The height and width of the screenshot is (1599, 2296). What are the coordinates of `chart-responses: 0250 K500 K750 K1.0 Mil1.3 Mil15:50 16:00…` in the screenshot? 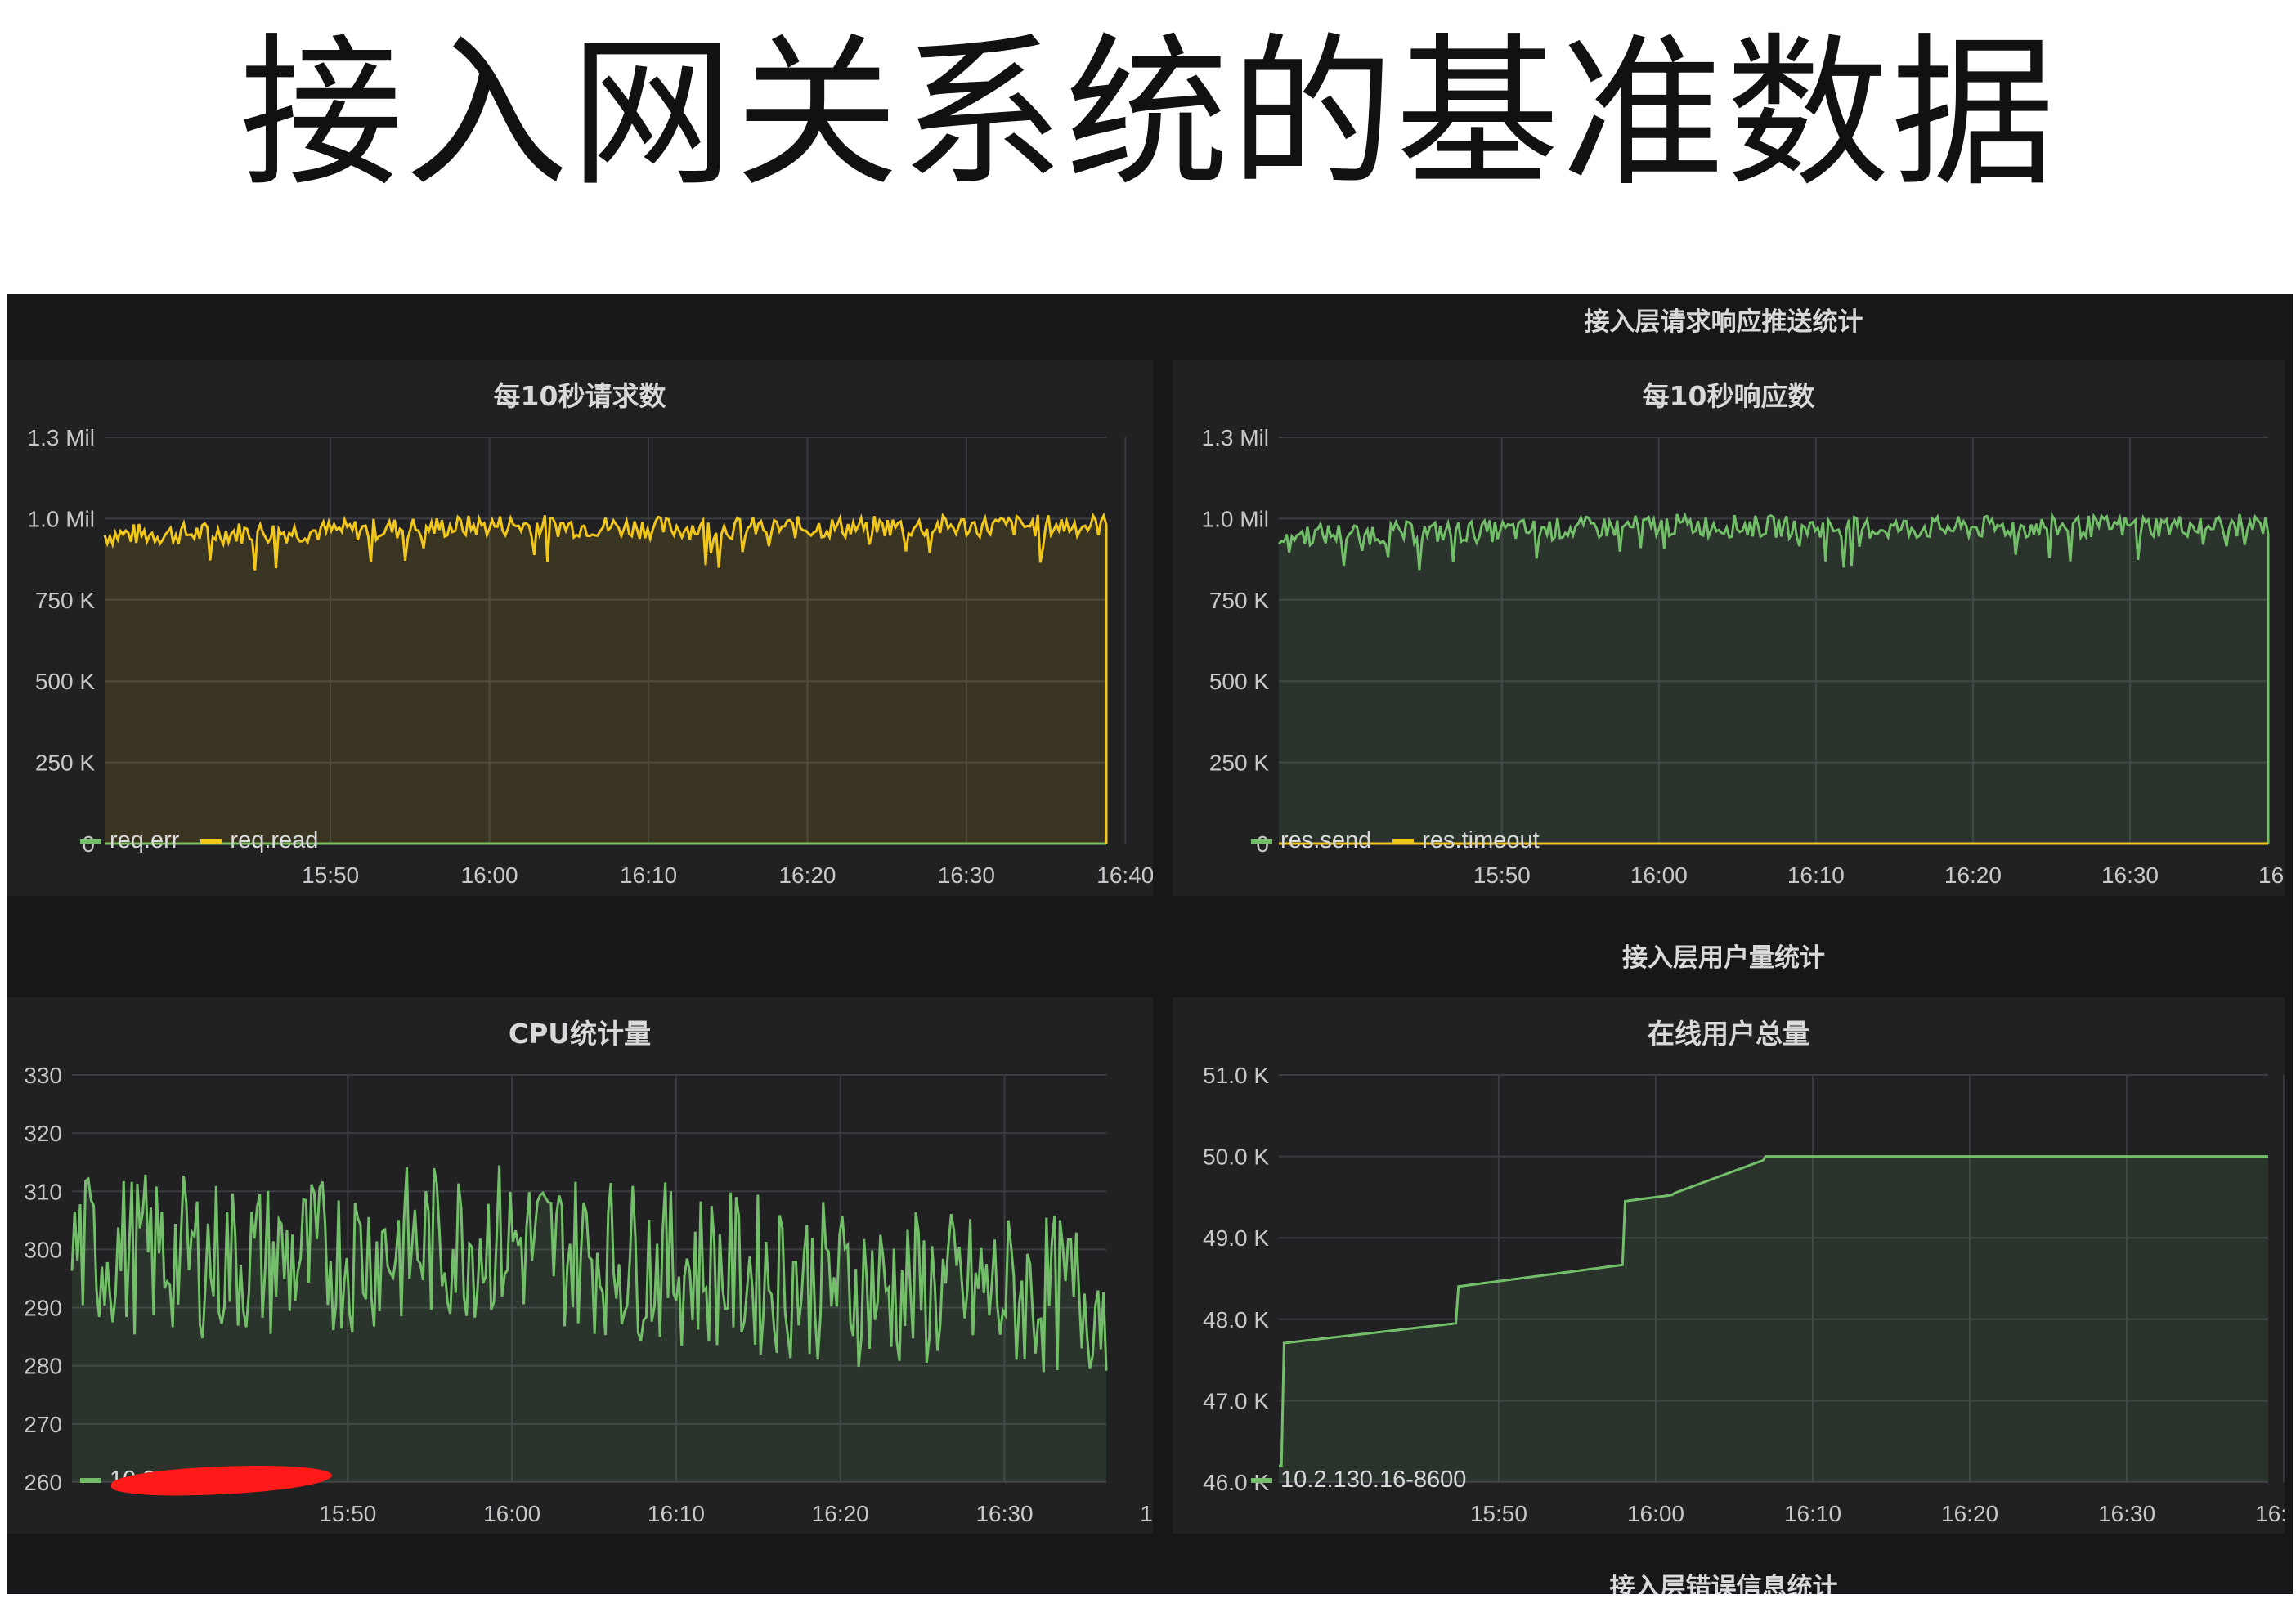 It's located at (1743, 657).